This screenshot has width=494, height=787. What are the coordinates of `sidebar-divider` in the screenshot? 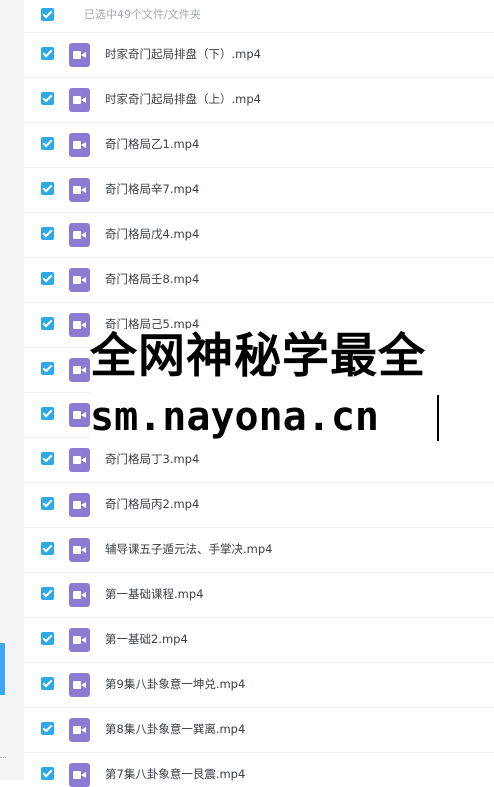 It's located at (3, 759).